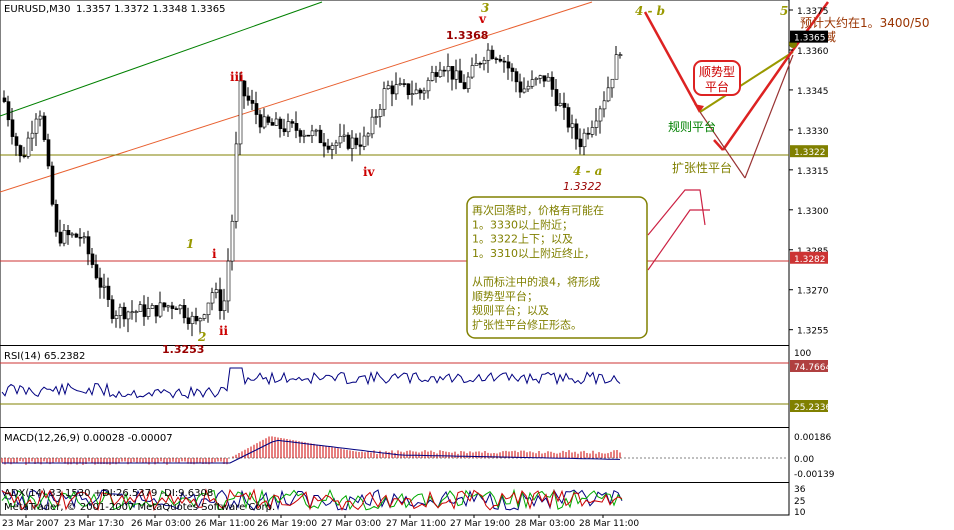 This screenshot has width=954, height=530. What do you see at coordinates (812, 408) in the screenshot?
I see `indicator-axis-label: 25.2336` at bounding box center [812, 408].